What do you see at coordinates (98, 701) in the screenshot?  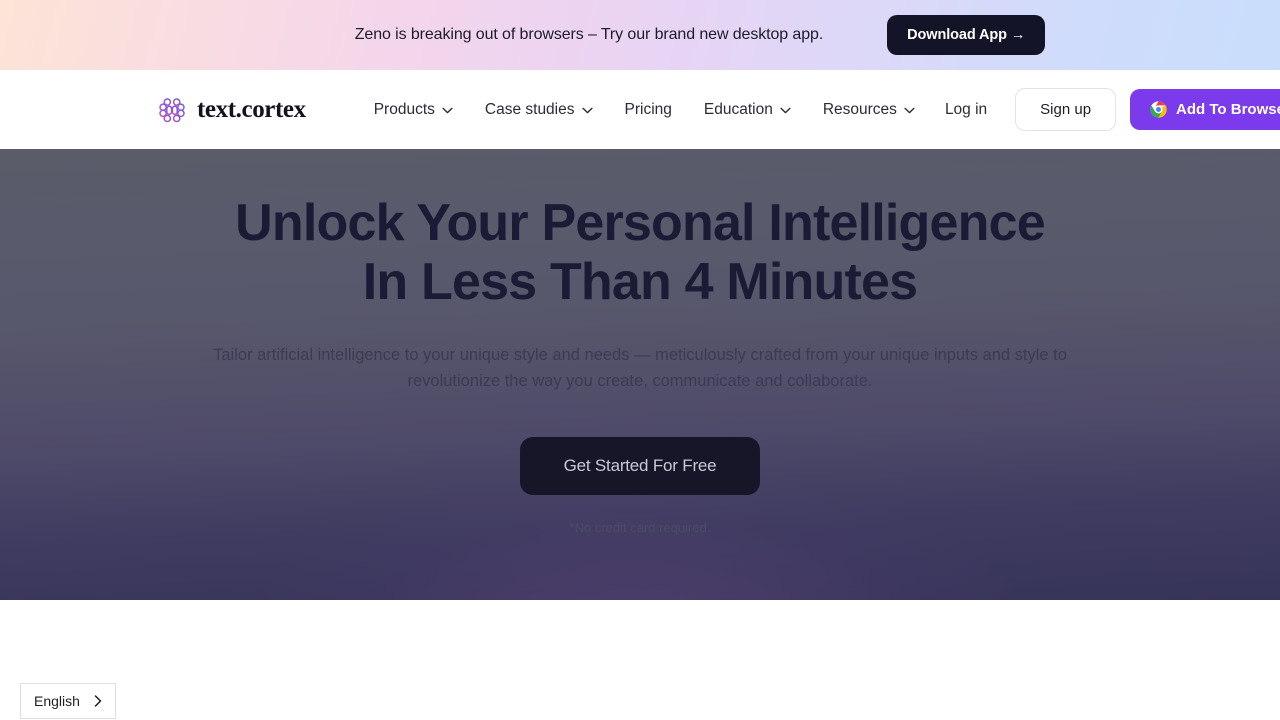 I see `chevron-right-icon` at bounding box center [98, 701].